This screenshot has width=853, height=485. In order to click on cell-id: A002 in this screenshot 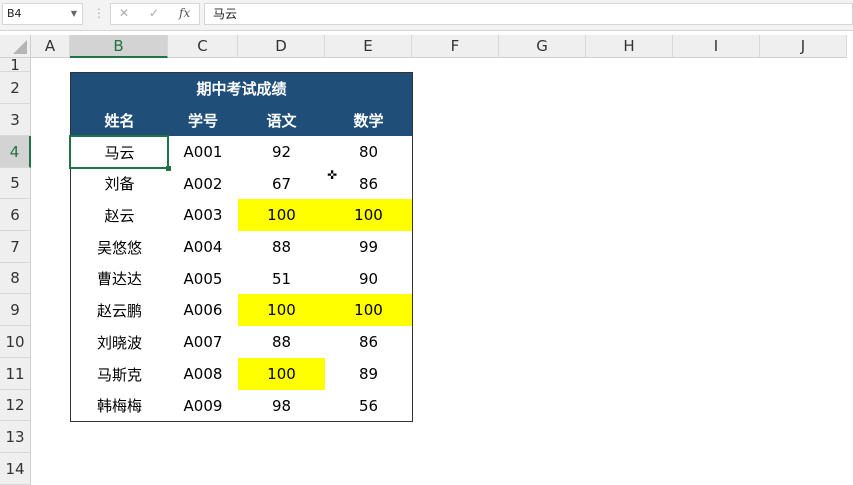, I will do `click(203, 184)`.